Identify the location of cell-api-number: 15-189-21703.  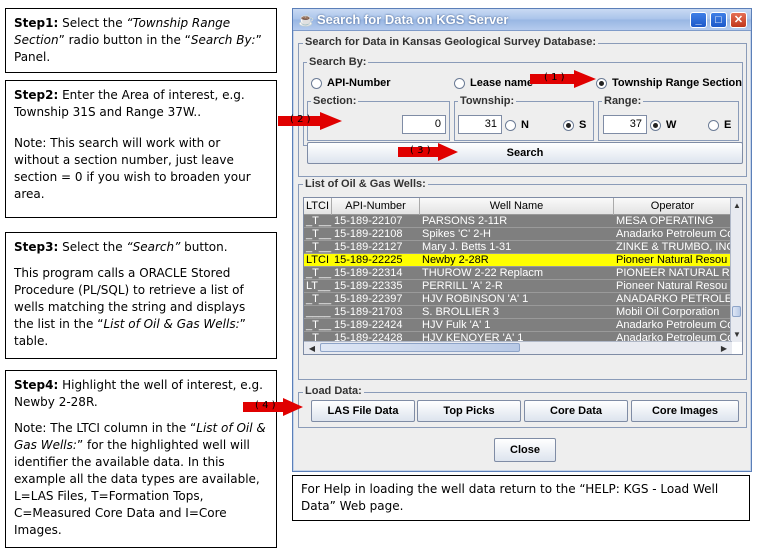
(368, 312).